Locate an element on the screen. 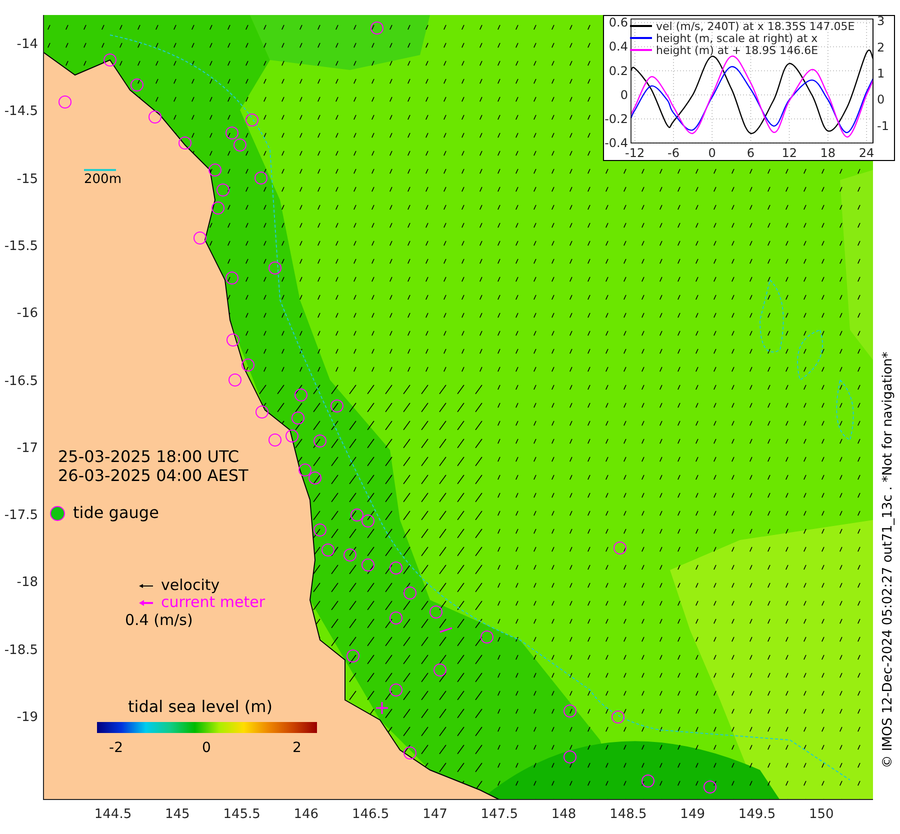  y-tick-label: 0.6 is located at coordinates (618, 23).